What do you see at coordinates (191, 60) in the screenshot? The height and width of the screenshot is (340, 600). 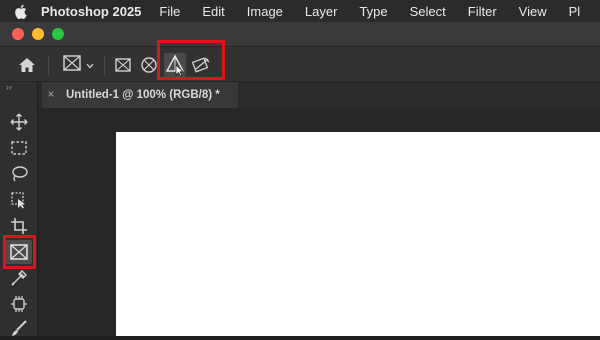 I see `highlighted-button-group-outline` at bounding box center [191, 60].